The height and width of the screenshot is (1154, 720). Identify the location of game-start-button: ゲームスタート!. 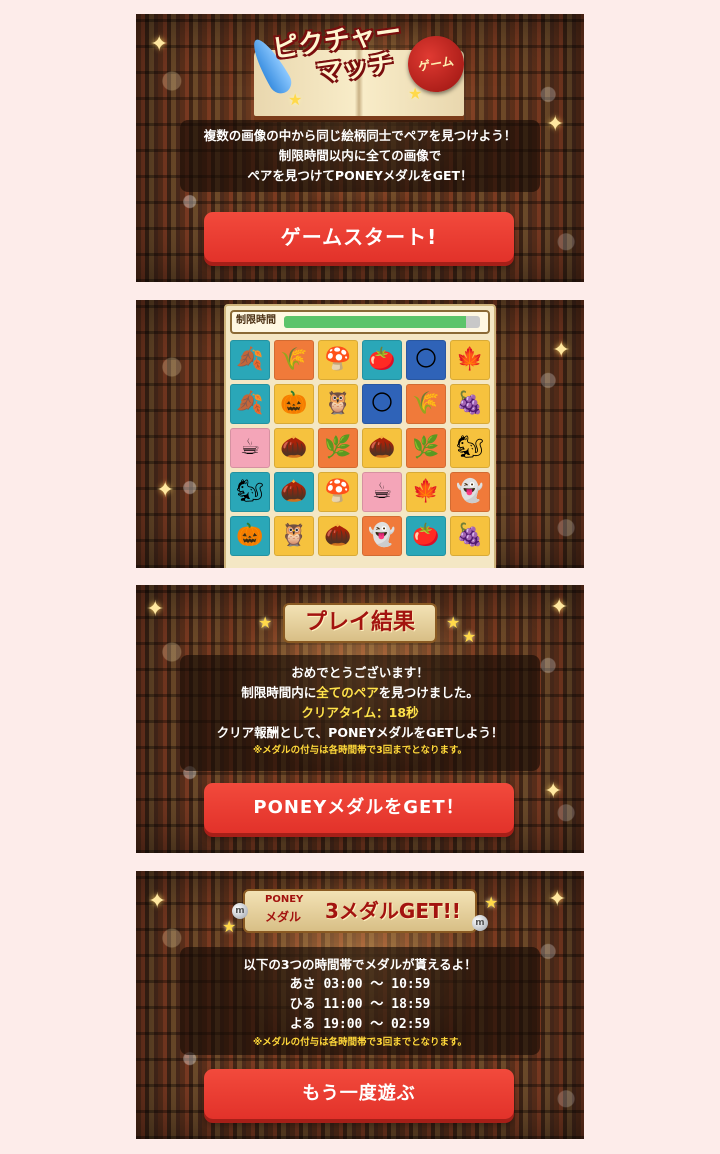
(359, 237).